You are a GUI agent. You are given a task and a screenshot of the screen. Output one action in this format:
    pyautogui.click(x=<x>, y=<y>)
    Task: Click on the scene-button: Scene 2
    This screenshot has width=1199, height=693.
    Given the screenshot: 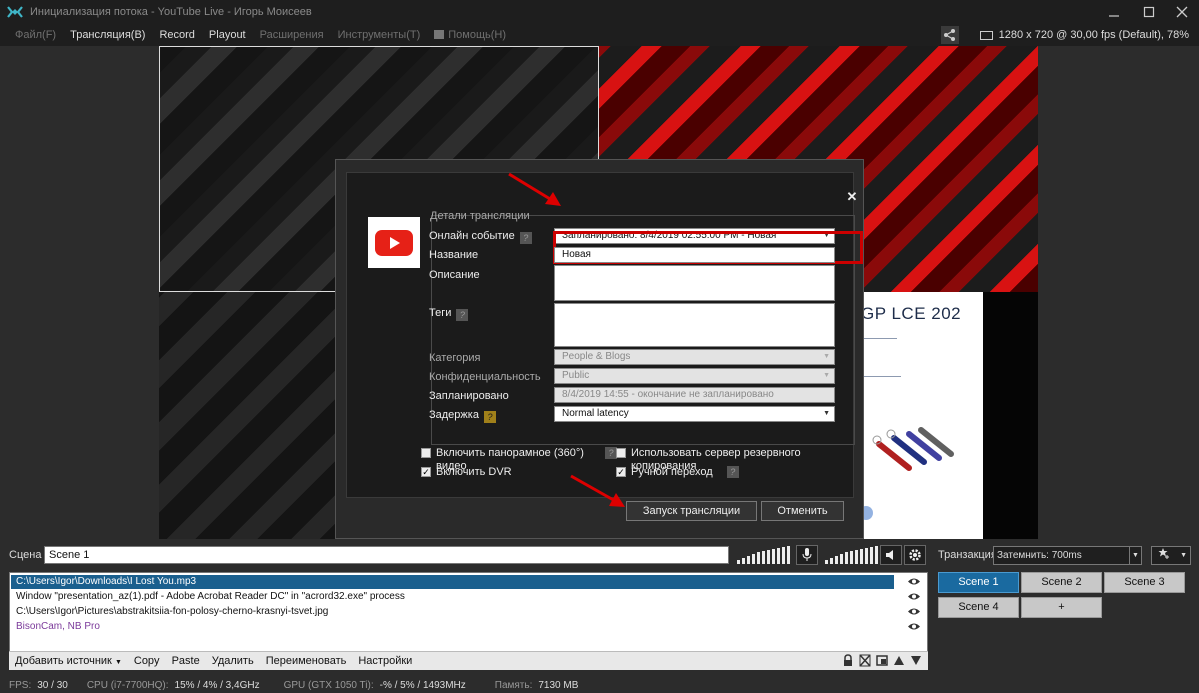 What is the action you would take?
    pyautogui.click(x=1061, y=582)
    